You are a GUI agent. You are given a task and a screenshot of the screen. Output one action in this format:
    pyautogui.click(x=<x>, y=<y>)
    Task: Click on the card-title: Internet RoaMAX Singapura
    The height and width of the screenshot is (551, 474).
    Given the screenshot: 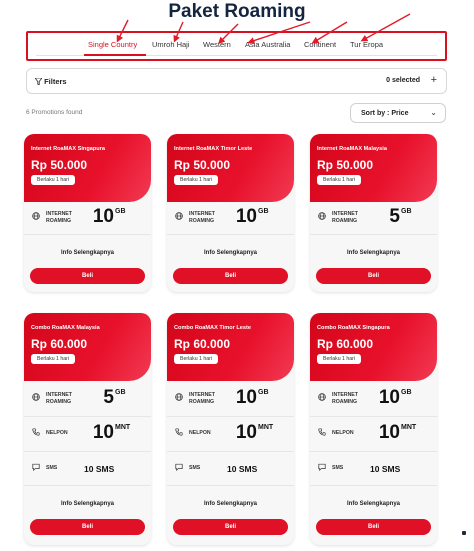 What is the action you would take?
    pyautogui.click(x=68, y=149)
    